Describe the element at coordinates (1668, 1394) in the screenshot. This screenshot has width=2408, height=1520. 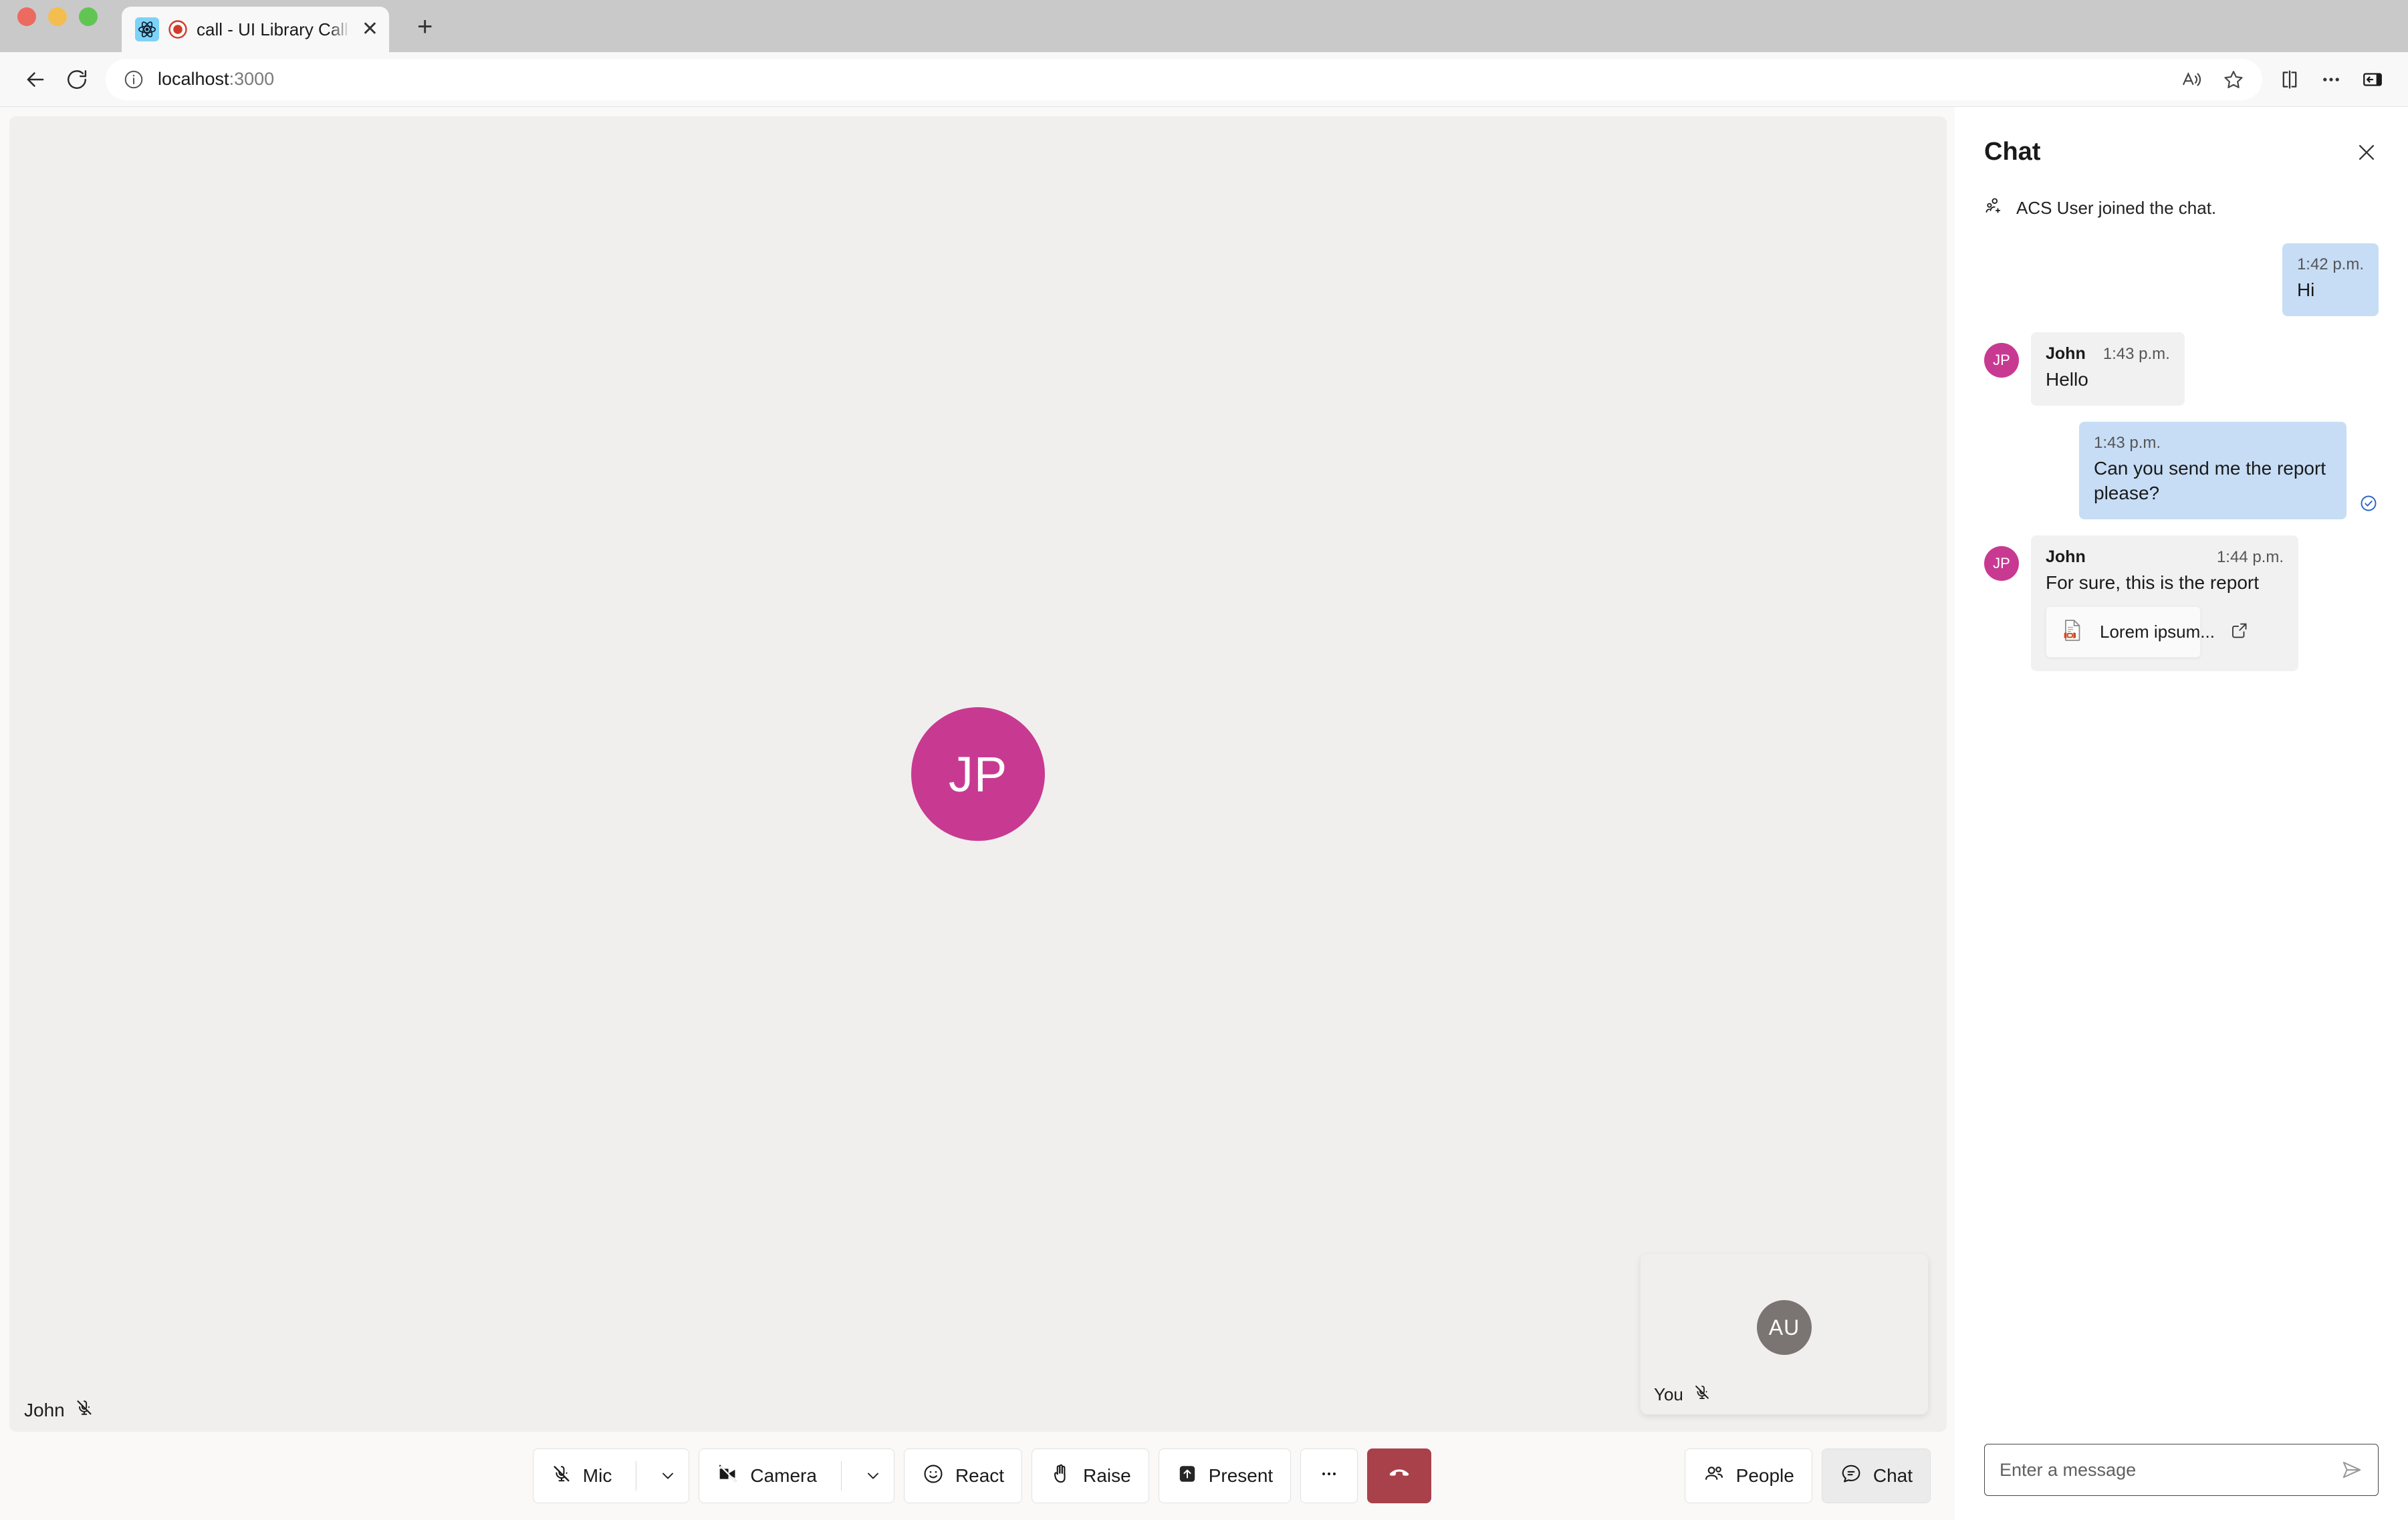
I see `local-participant-name: You` at that location.